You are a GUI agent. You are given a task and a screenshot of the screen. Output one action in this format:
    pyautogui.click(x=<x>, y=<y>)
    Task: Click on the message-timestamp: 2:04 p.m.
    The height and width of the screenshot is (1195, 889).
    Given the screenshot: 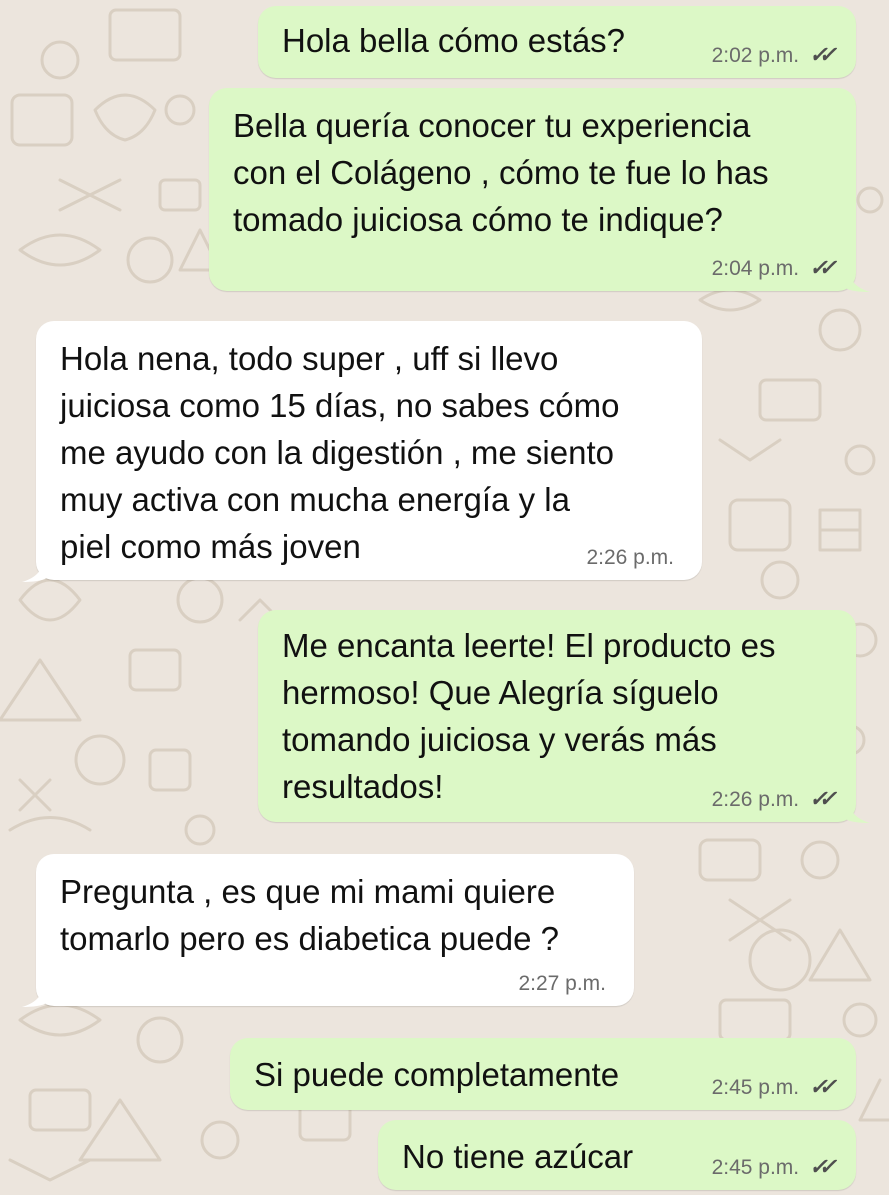 What is the action you would take?
    pyautogui.click(x=755, y=268)
    